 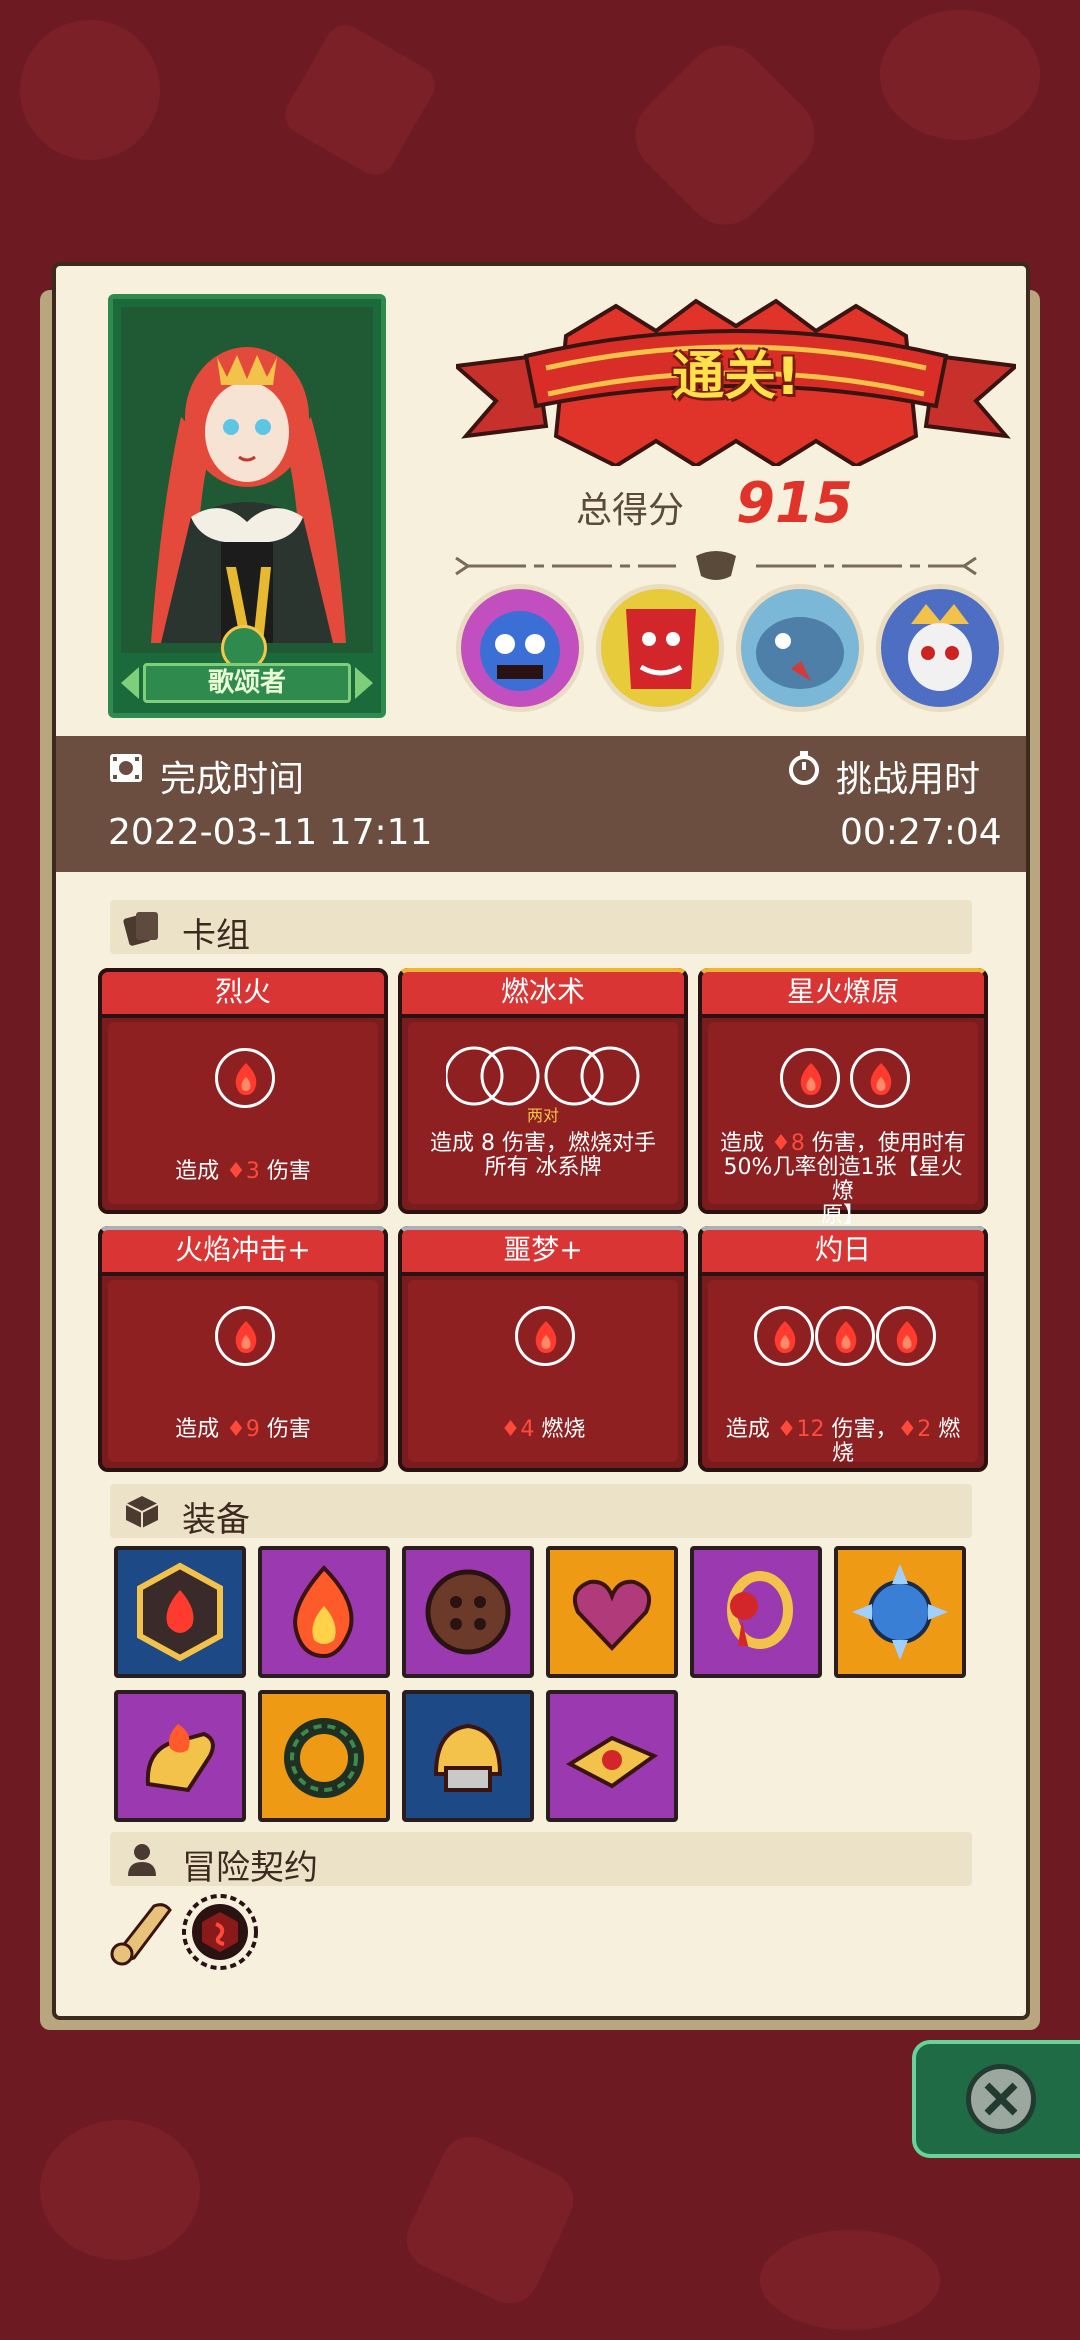 I want to click on boss-blue-beast-icon, so click(x=800, y=648).